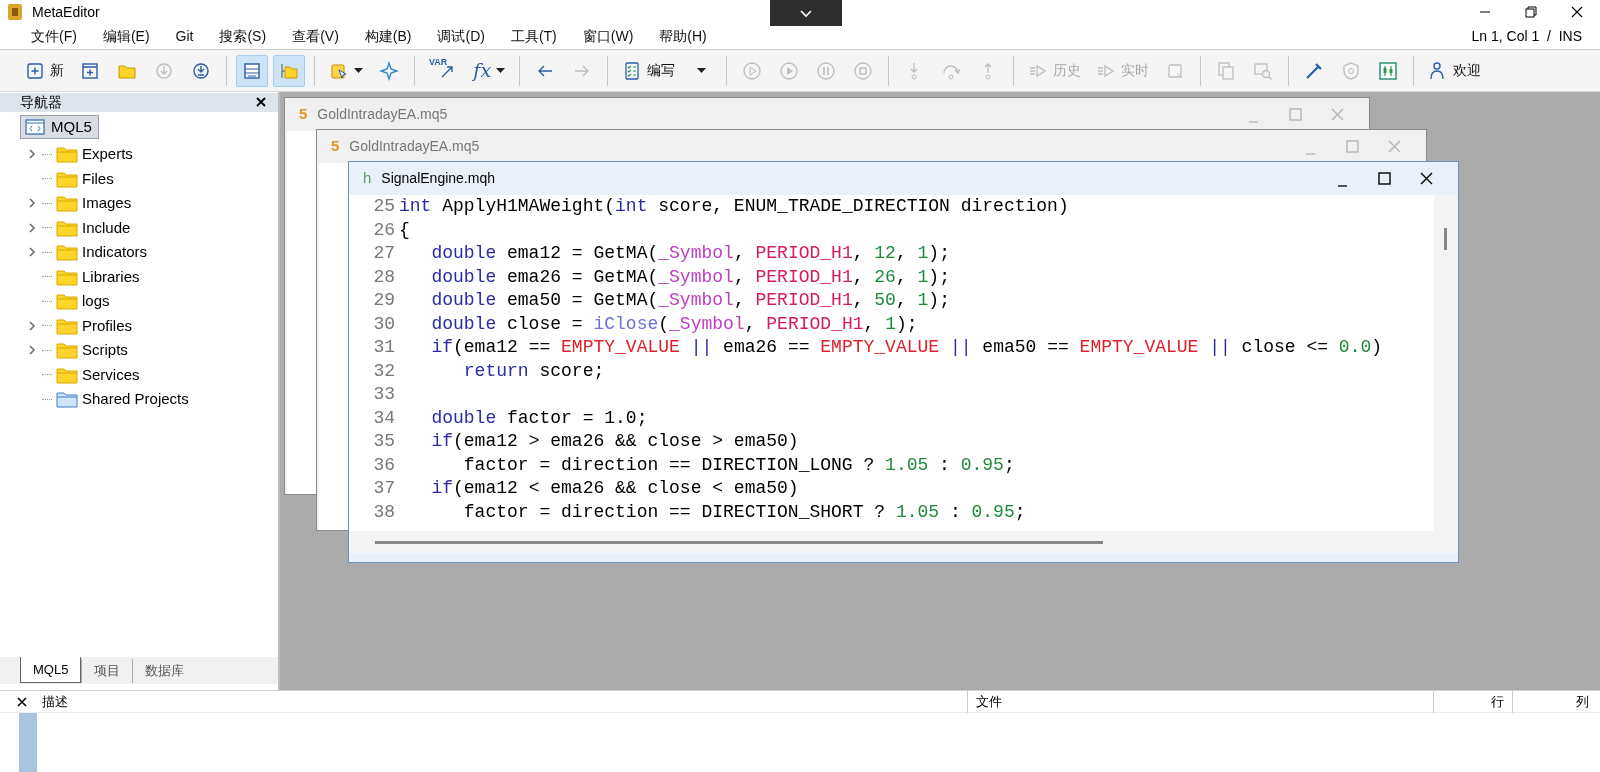 The width and height of the screenshot is (1600, 772). Describe the element at coordinates (533, 36) in the screenshot. I see `menu-item: 工具(T)` at that location.